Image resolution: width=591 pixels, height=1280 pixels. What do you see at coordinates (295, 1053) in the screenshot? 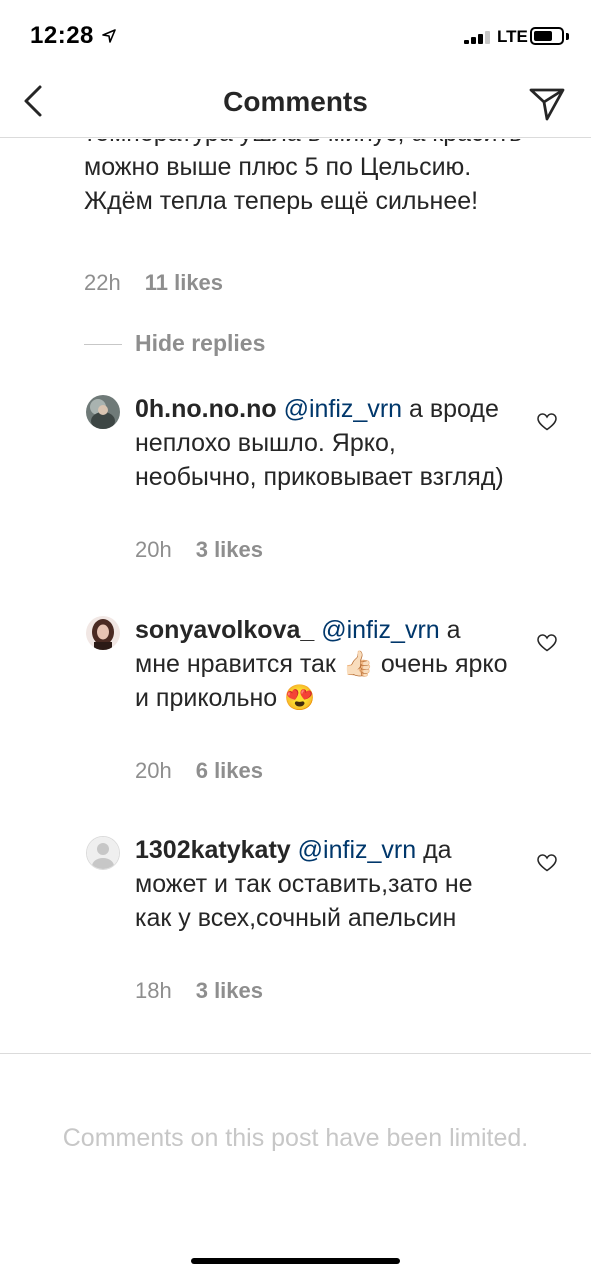
I see `footer-divider` at bounding box center [295, 1053].